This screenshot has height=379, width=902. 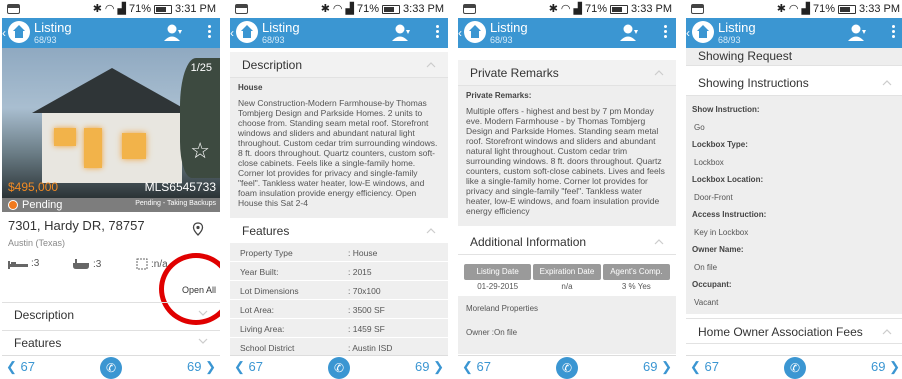 I want to click on notification-icon, so click(x=241, y=9).